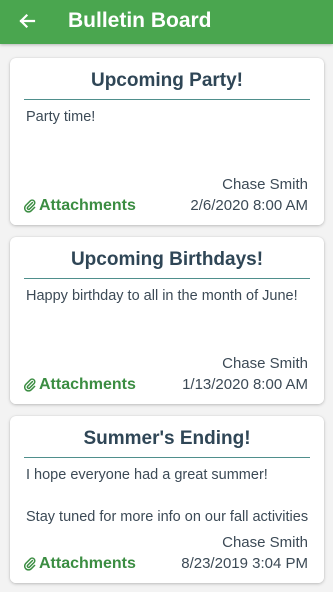 This screenshot has height=592, width=333. I want to click on app-bar: Bulletin Board, so click(166, 22).